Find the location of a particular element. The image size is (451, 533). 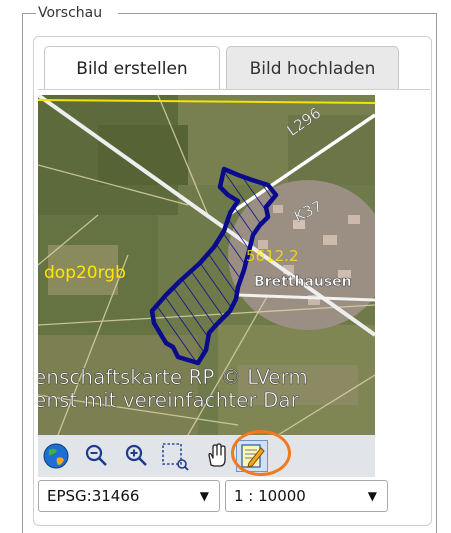

zoom-in-icon is located at coordinates (137, 456).